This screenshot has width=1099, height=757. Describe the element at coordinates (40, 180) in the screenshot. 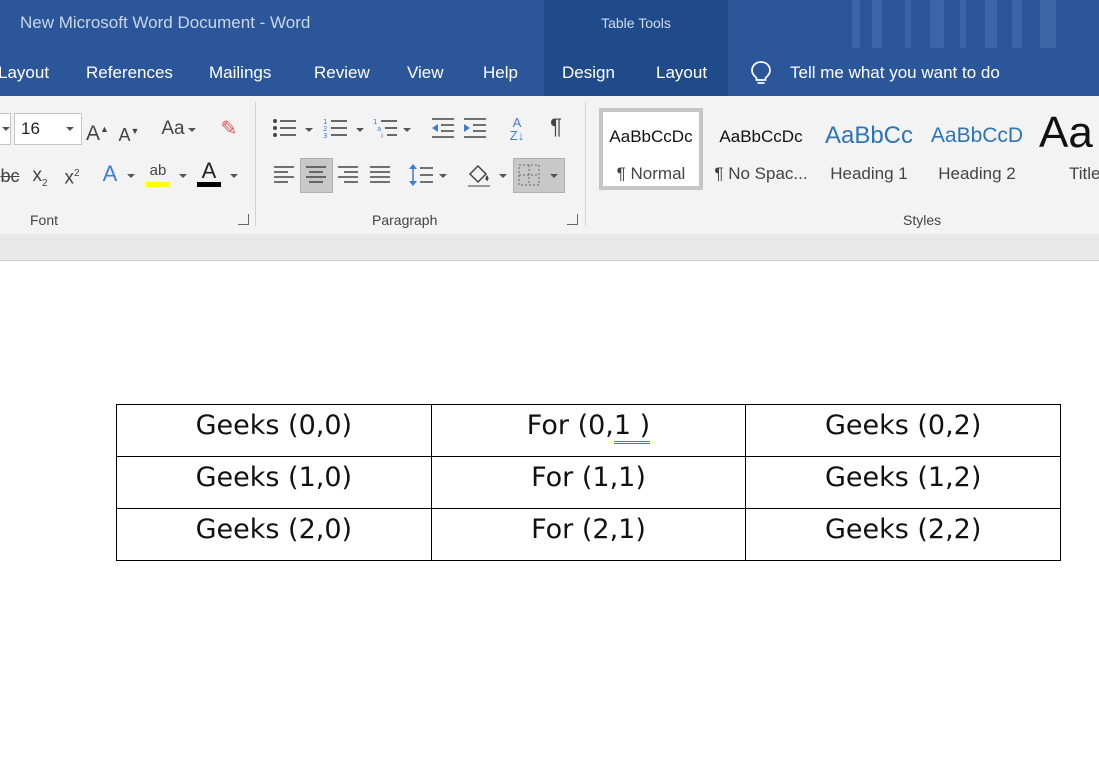

I see `subscript-icon: x2` at that location.